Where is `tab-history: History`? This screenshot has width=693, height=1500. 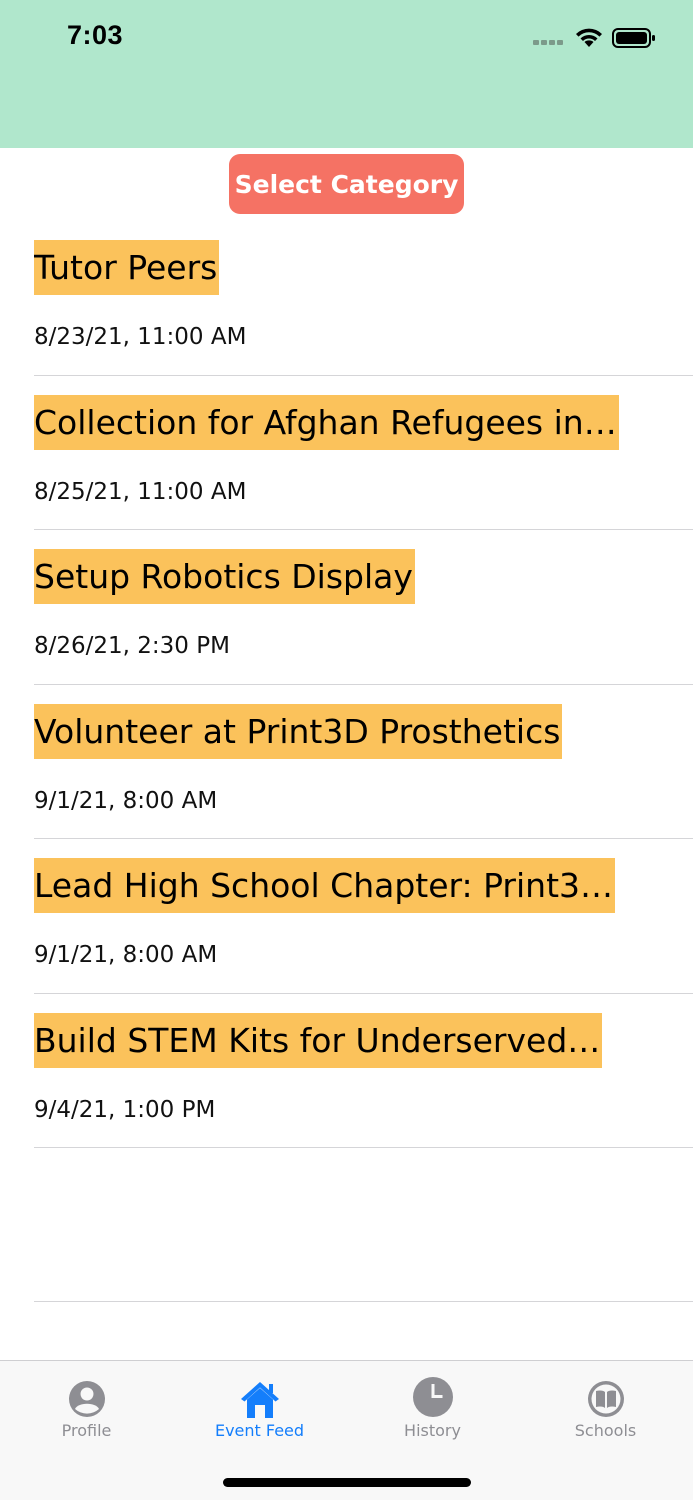 tab-history: History is located at coordinates (432, 1406).